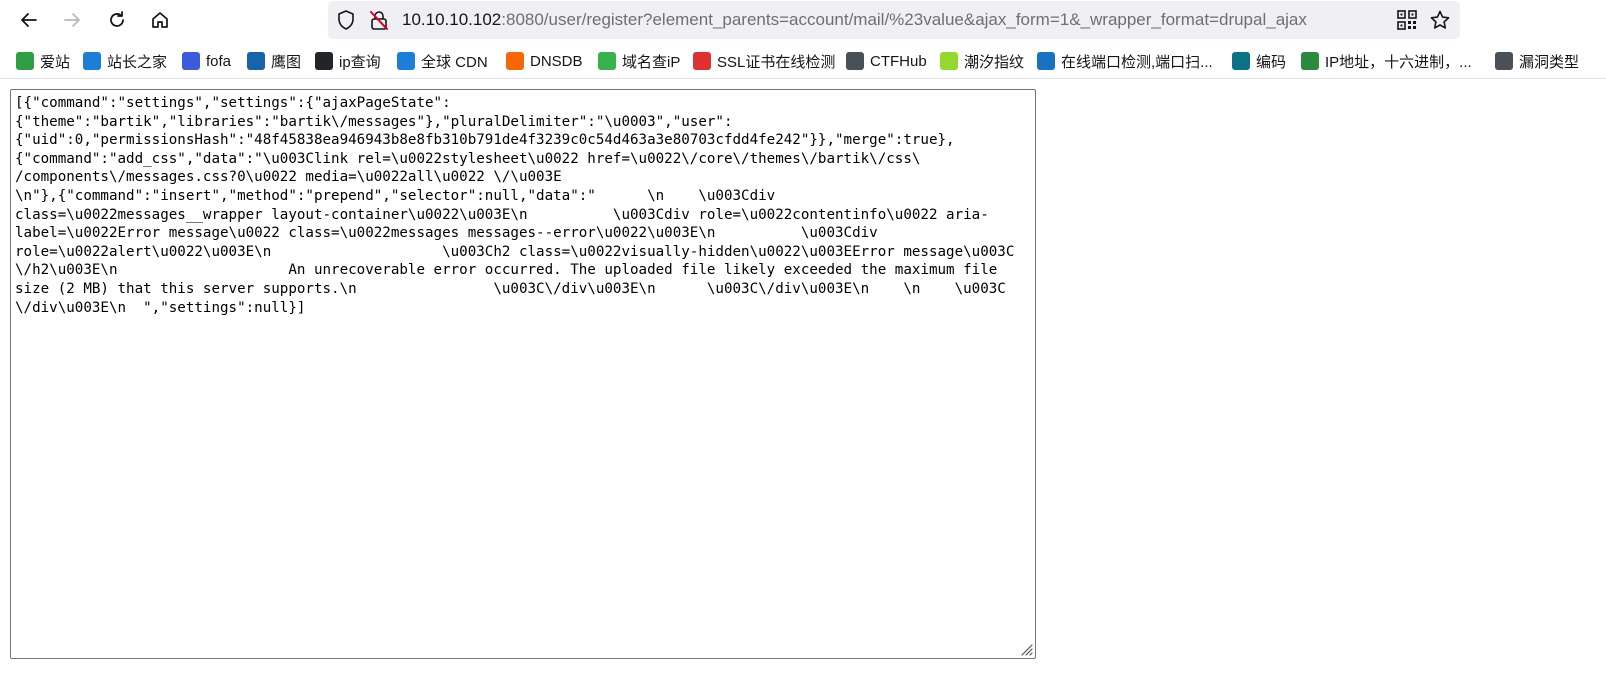  Describe the element at coordinates (360, 62) in the screenshot. I see `bookmark-label: ip查询` at that location.